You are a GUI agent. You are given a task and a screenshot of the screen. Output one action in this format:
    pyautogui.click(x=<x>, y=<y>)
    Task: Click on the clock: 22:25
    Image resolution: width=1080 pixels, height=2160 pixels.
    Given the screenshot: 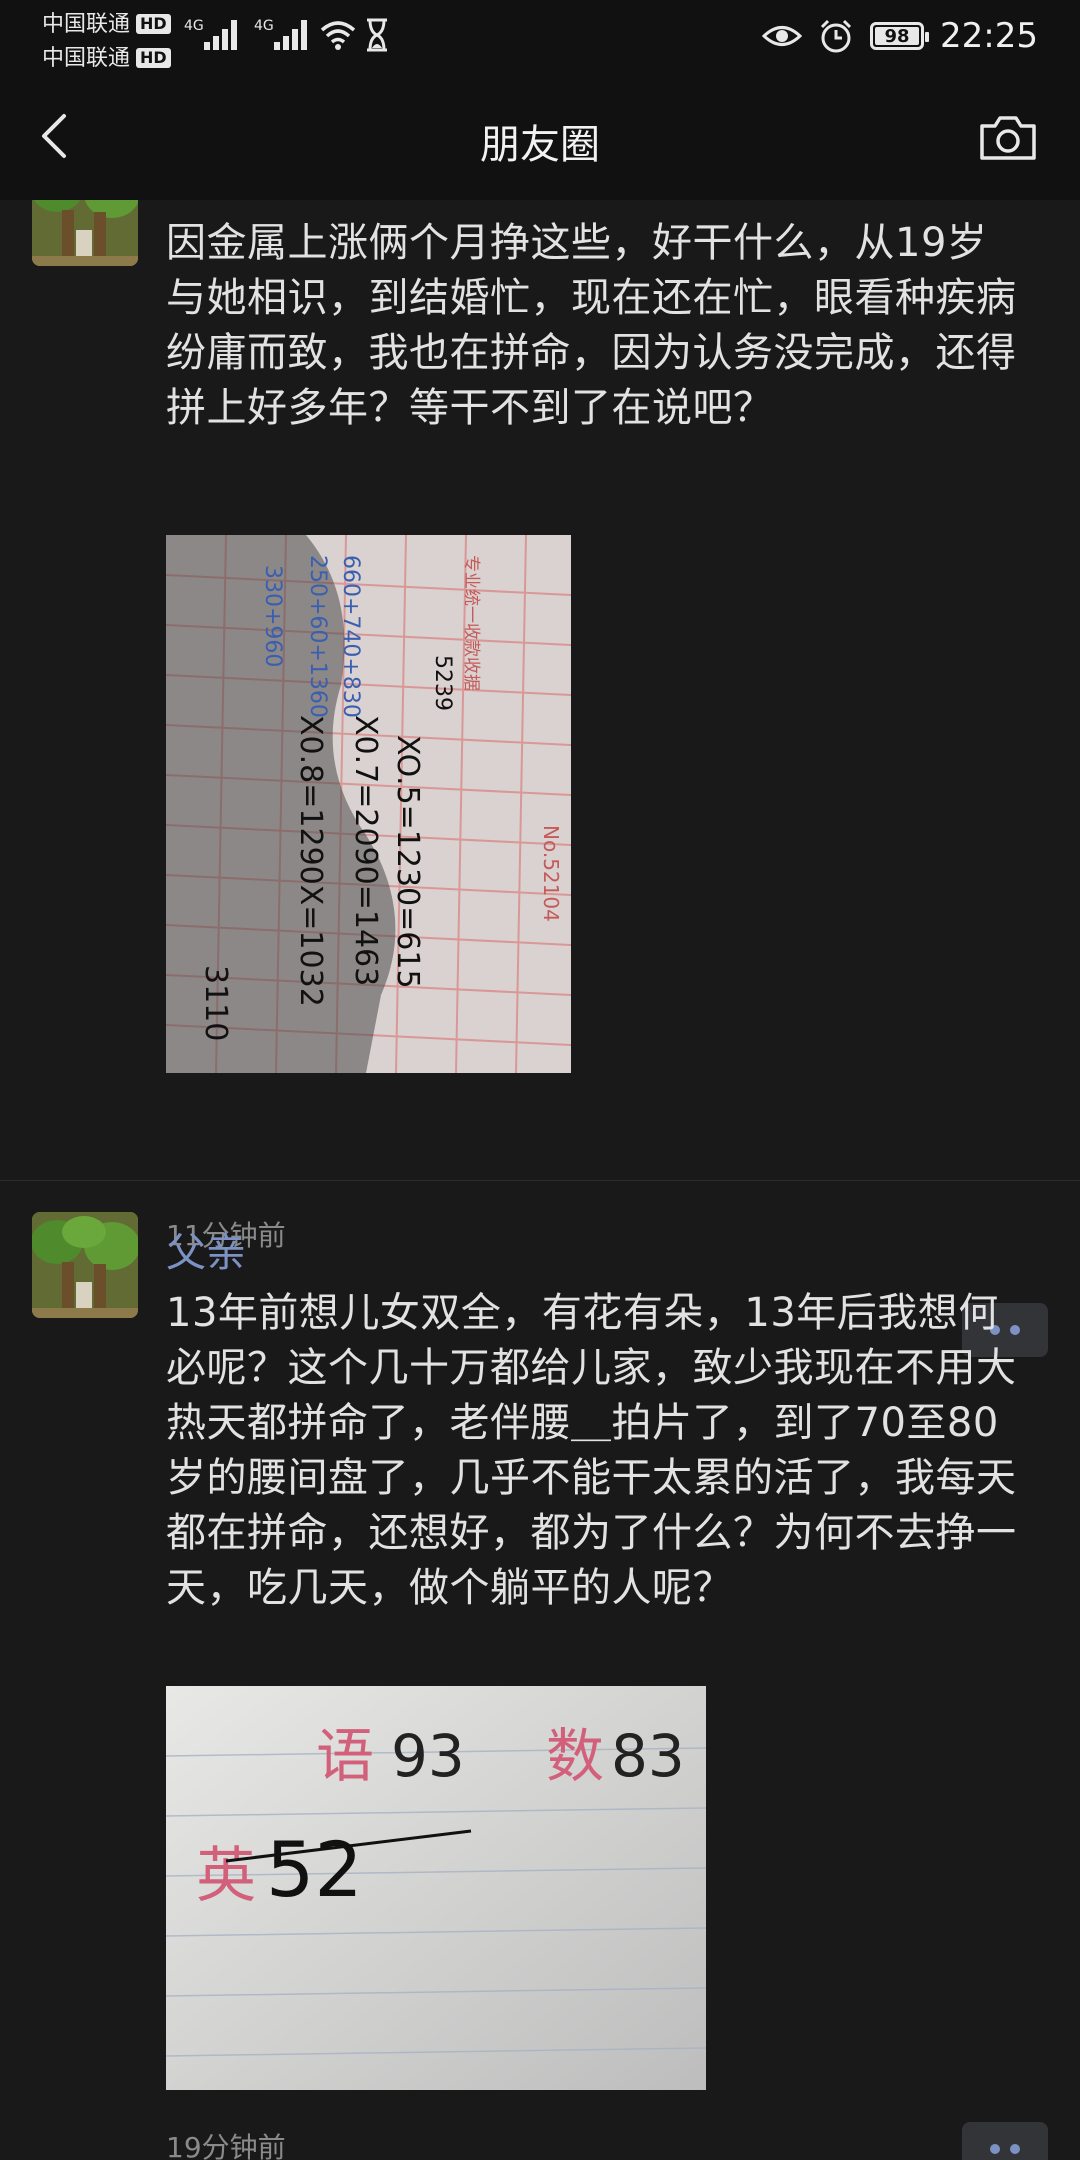 What is the action you would take?
    pyautogui.click(x=989, y=36)
    